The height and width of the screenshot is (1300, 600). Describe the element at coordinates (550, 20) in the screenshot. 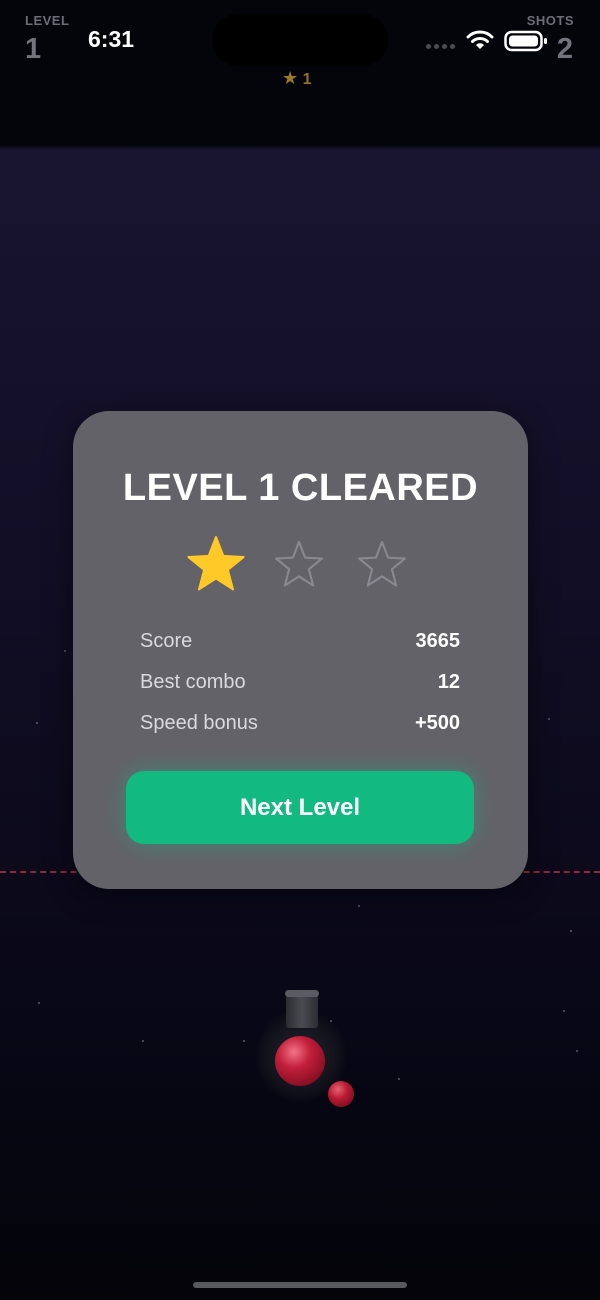

I see `shots-label: SHOTS` at that location.